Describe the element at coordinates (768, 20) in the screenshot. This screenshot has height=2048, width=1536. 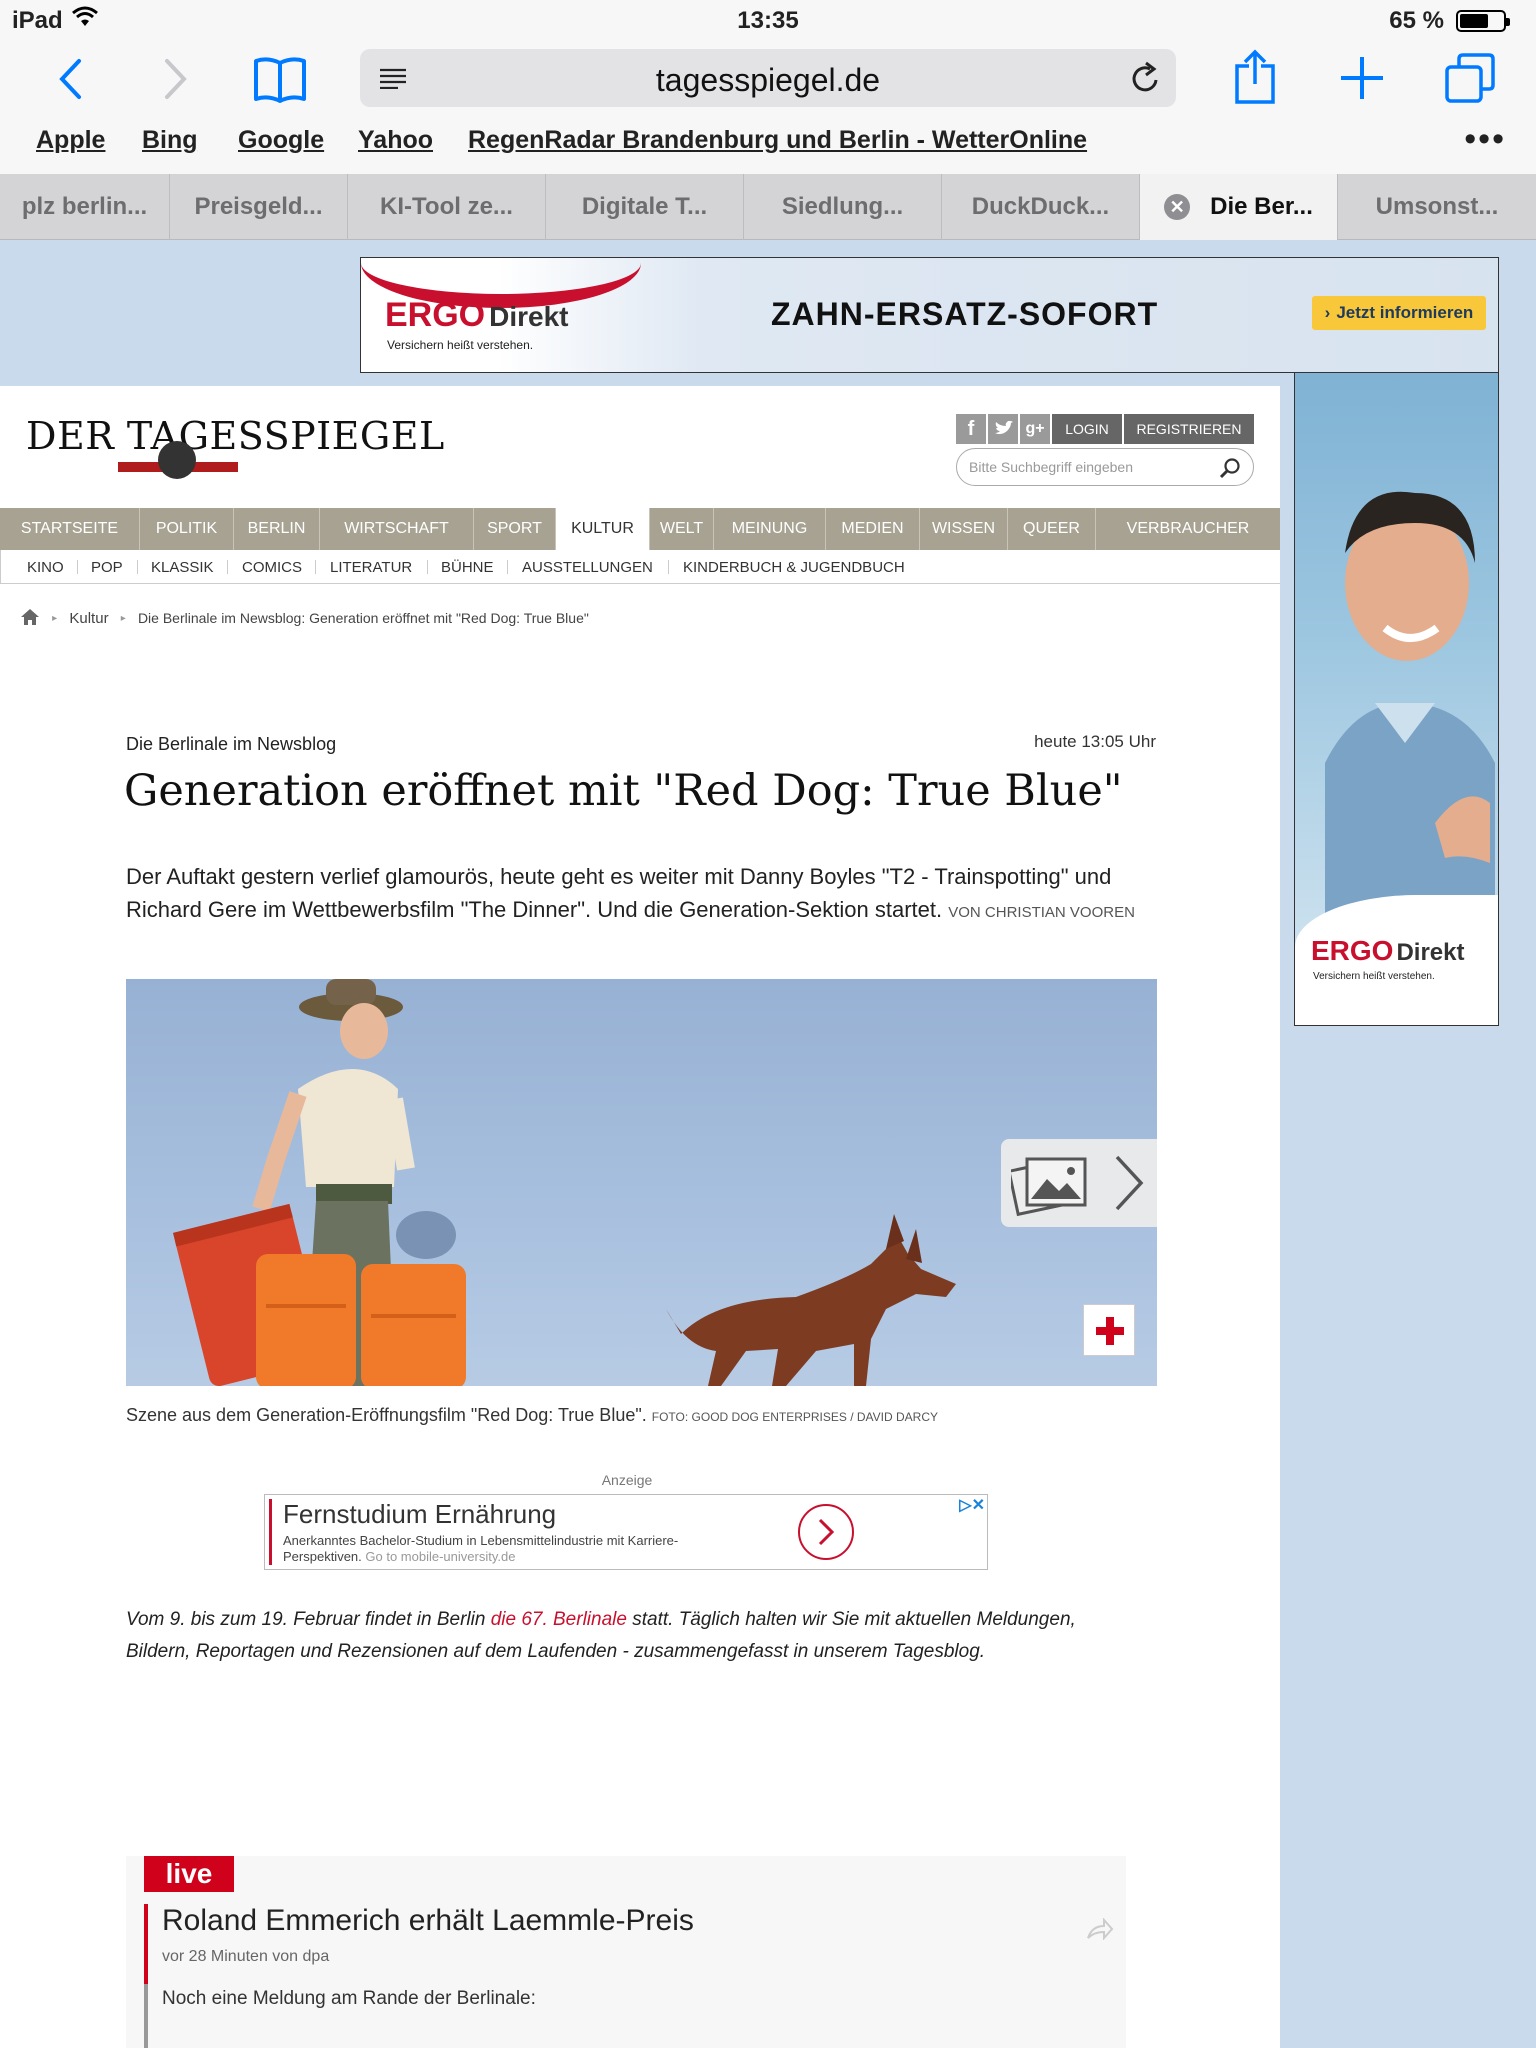
I see `clock: 13:35` at that location.